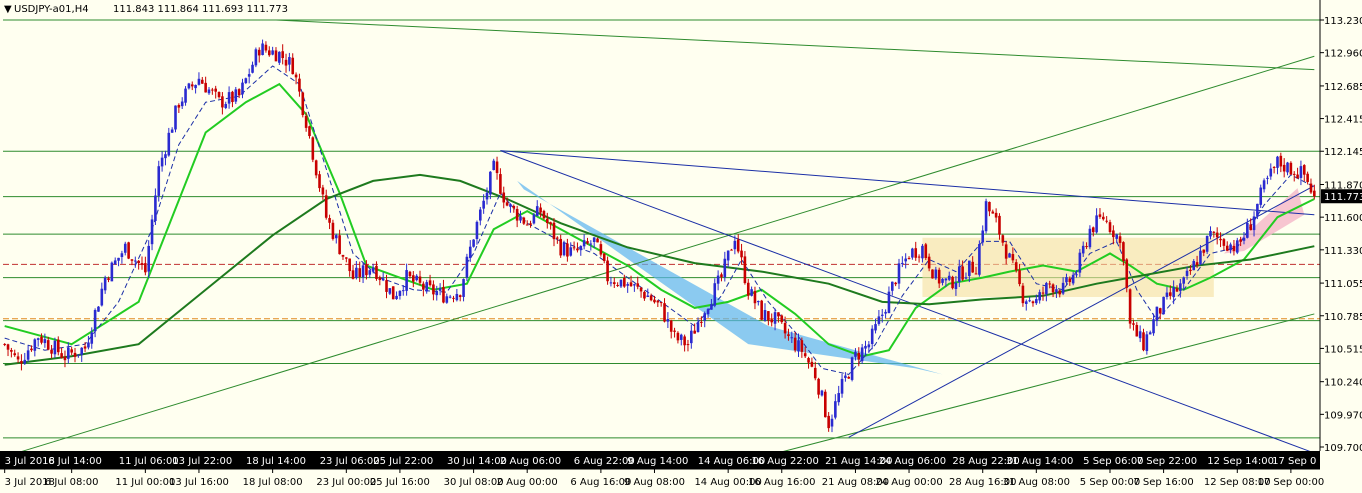 The image size is (1362, 493). What do you see at coordinates (527, 482) in the screenshot?
I see `time-tick-label-secondary: 2 Aug 00:00` at bounding box center [527, 482].